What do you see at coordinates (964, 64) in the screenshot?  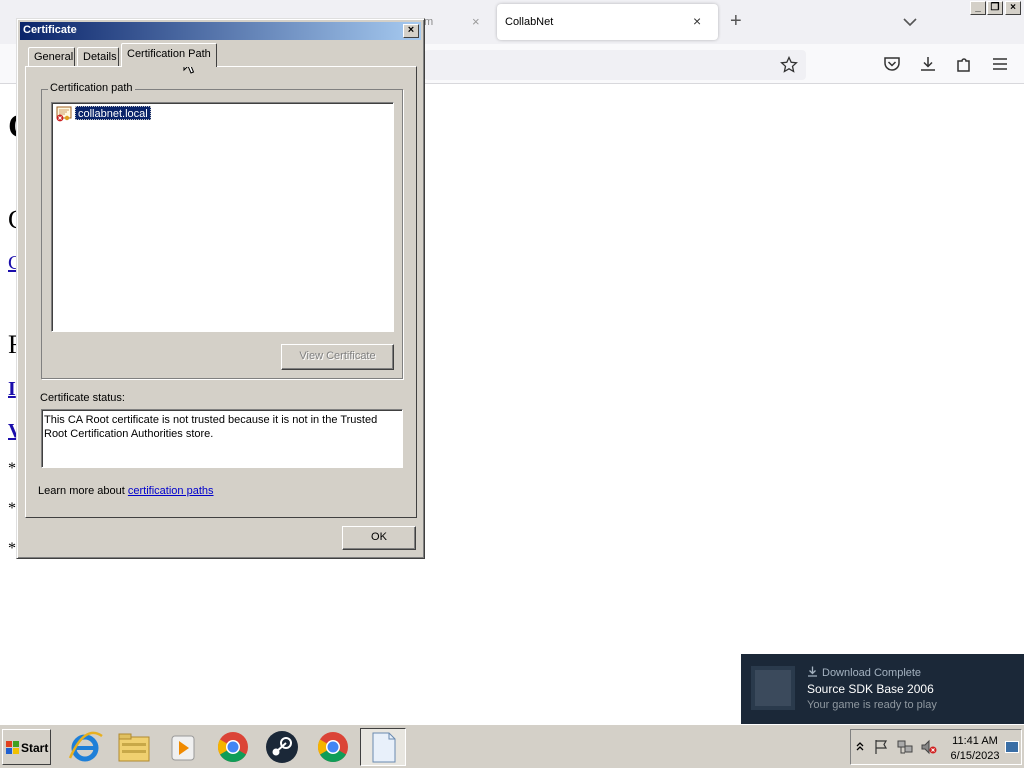 I see `extensions-icon` at bounding box center [964, 64].